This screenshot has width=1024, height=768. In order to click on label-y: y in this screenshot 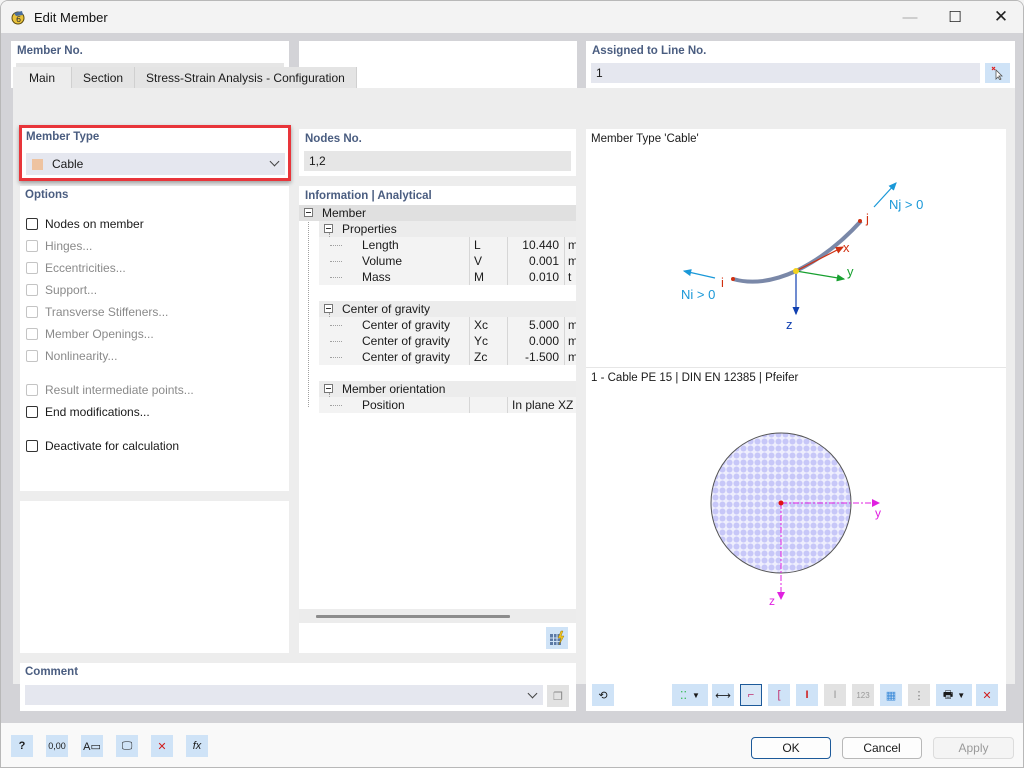, I will do `click(850, 271)`.